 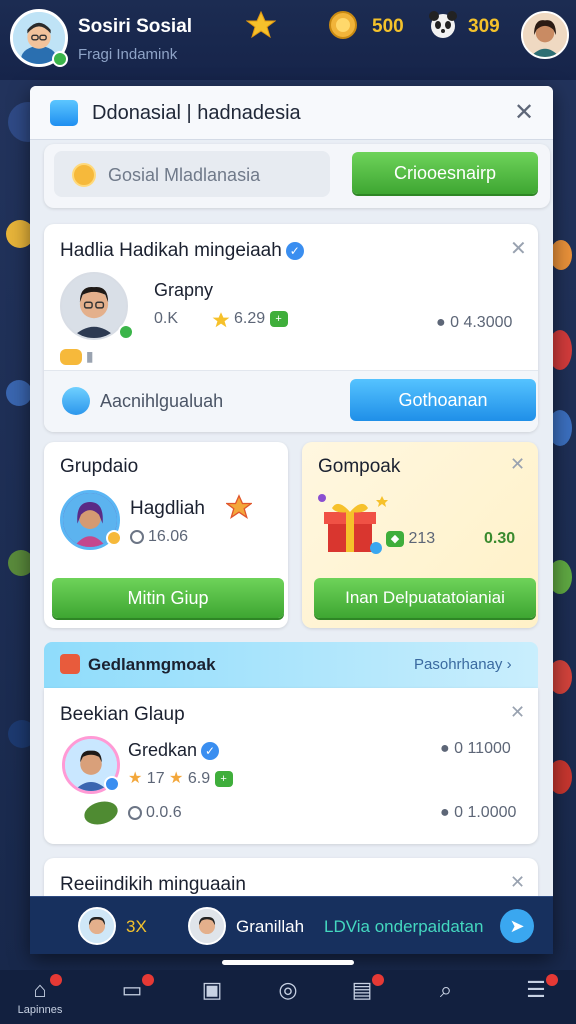 What do you see at coordinates (362, 997) in the screenshot?
I see `nav-notes: ▤` at bounding box center [362, 997].